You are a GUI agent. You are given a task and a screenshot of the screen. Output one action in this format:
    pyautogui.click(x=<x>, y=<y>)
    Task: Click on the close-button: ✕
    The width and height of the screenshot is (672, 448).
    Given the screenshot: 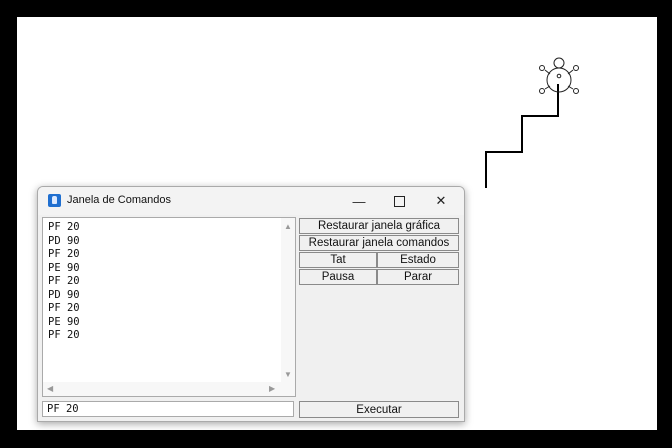 What is the action you would take?
    pyautogui.click(x=441, y=201)
    